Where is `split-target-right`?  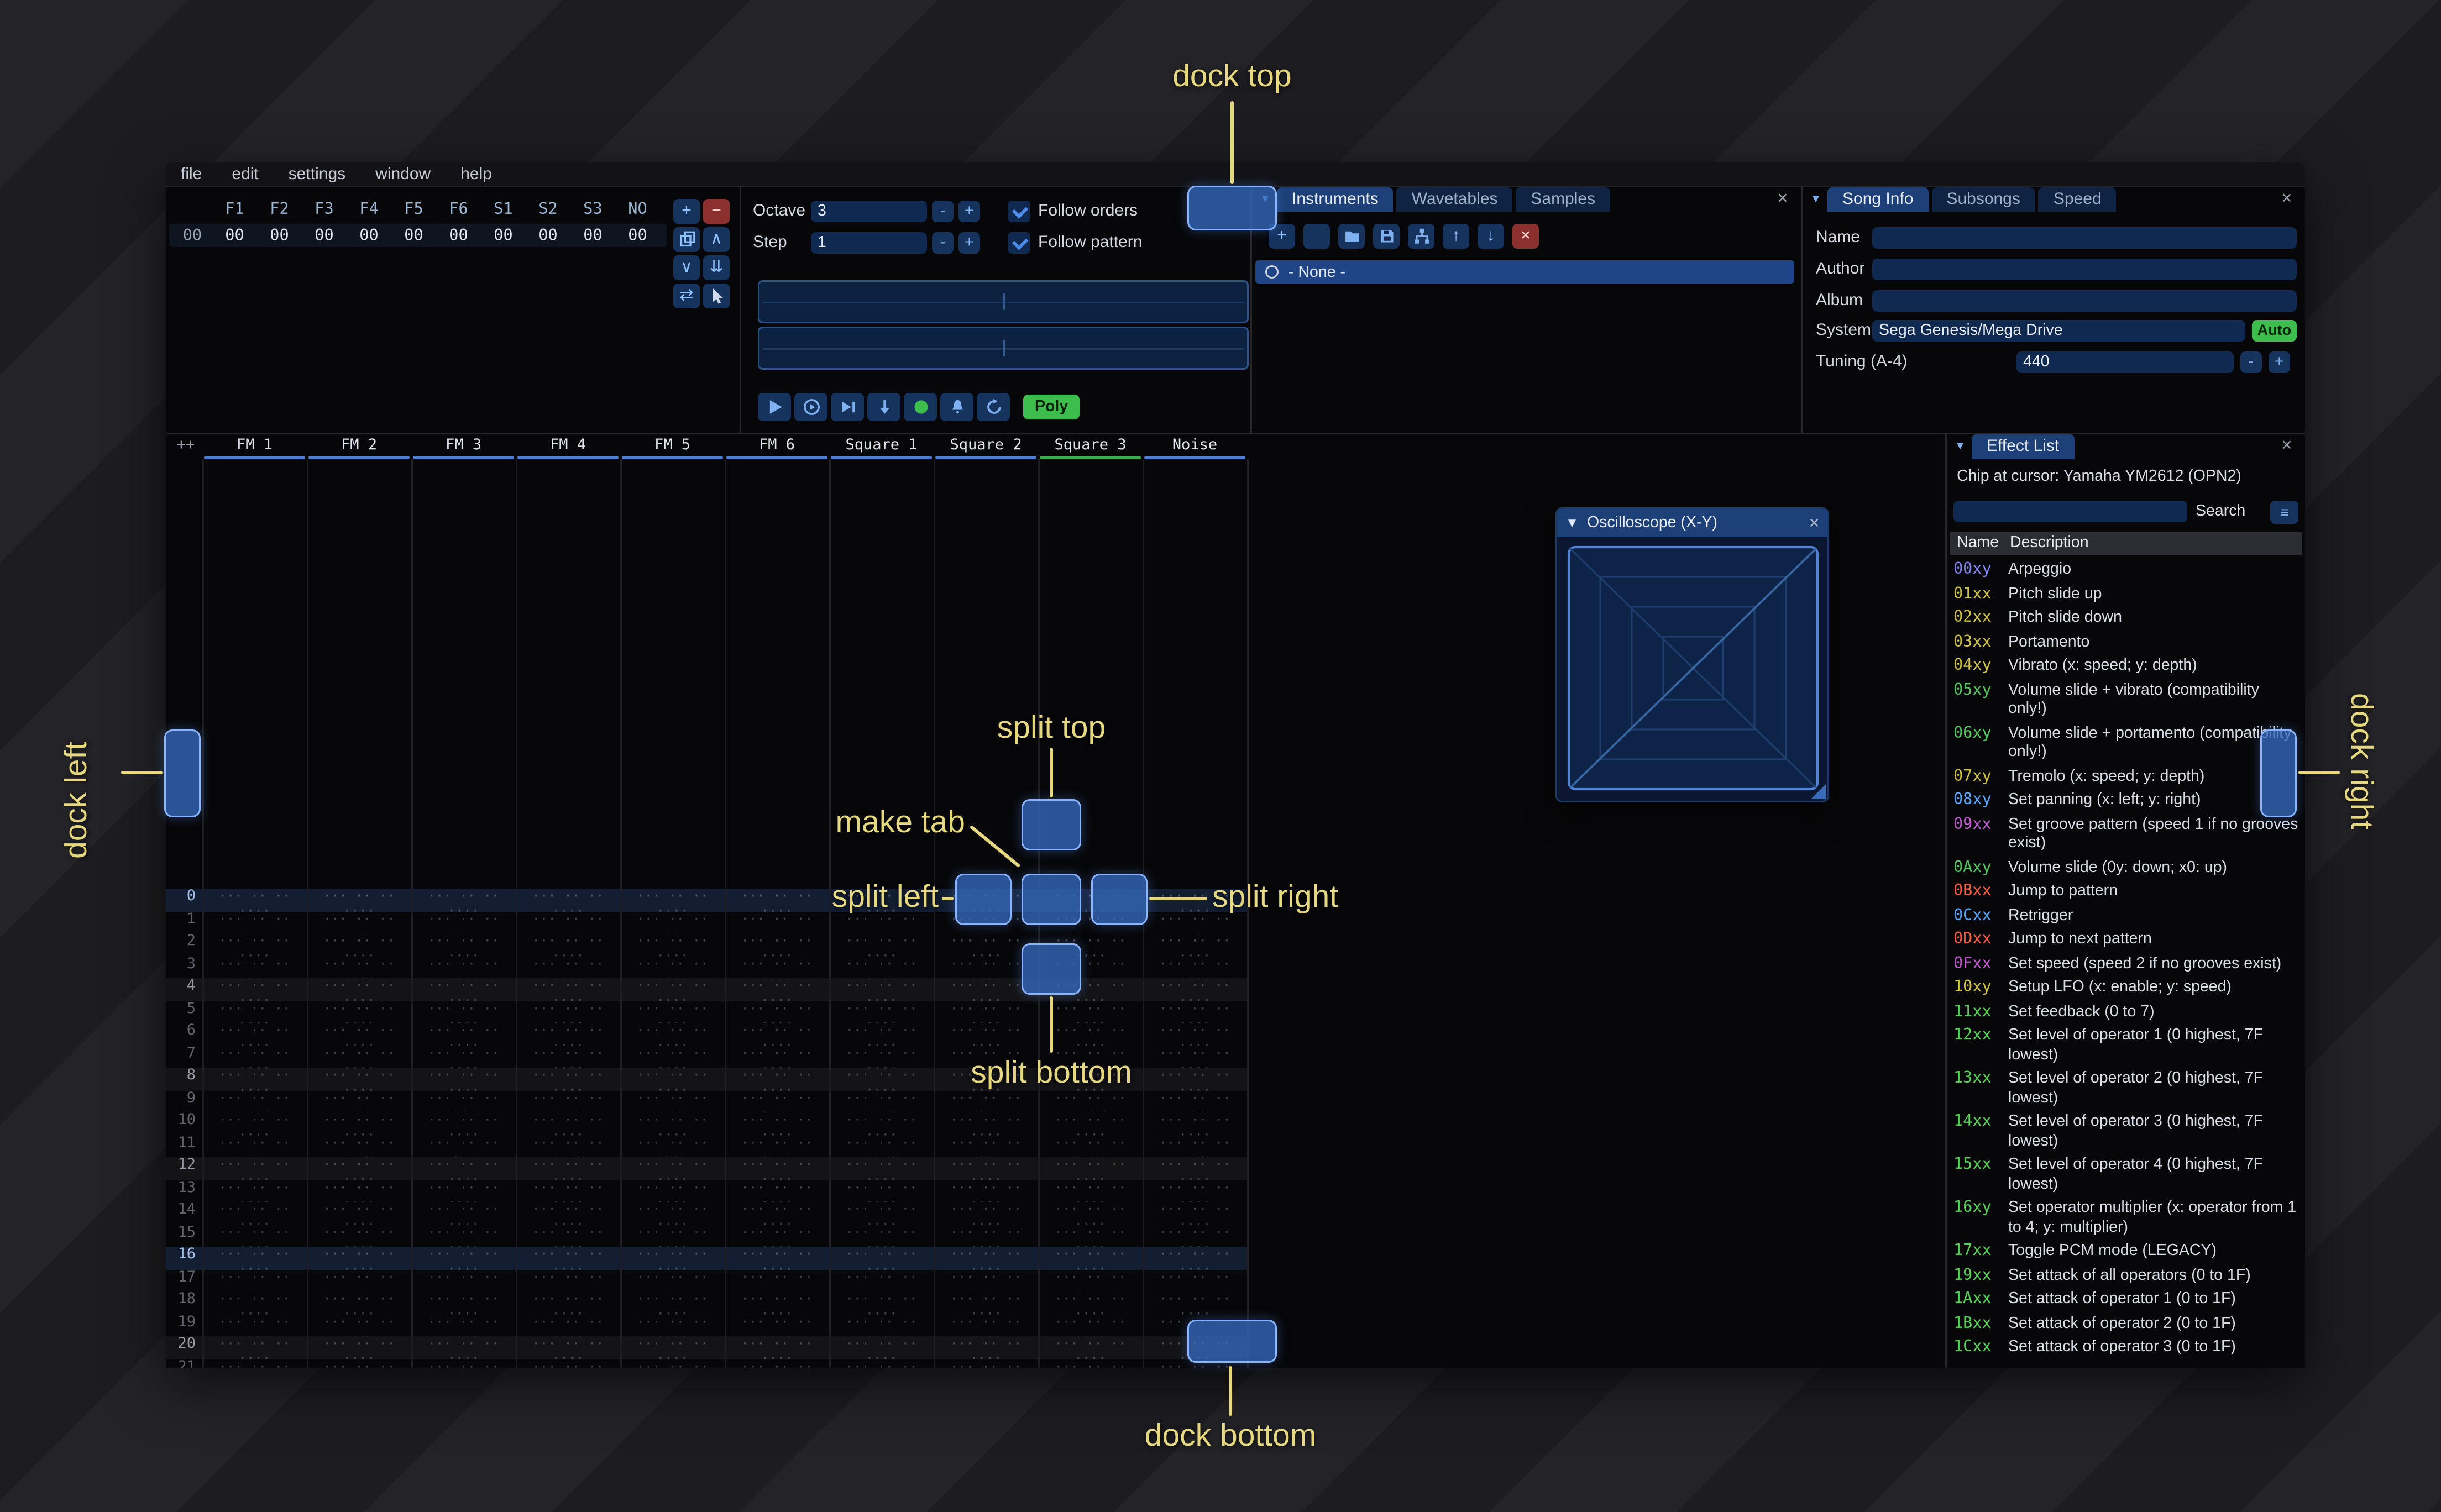
split-target-right is located at coordinates (1119, 900).